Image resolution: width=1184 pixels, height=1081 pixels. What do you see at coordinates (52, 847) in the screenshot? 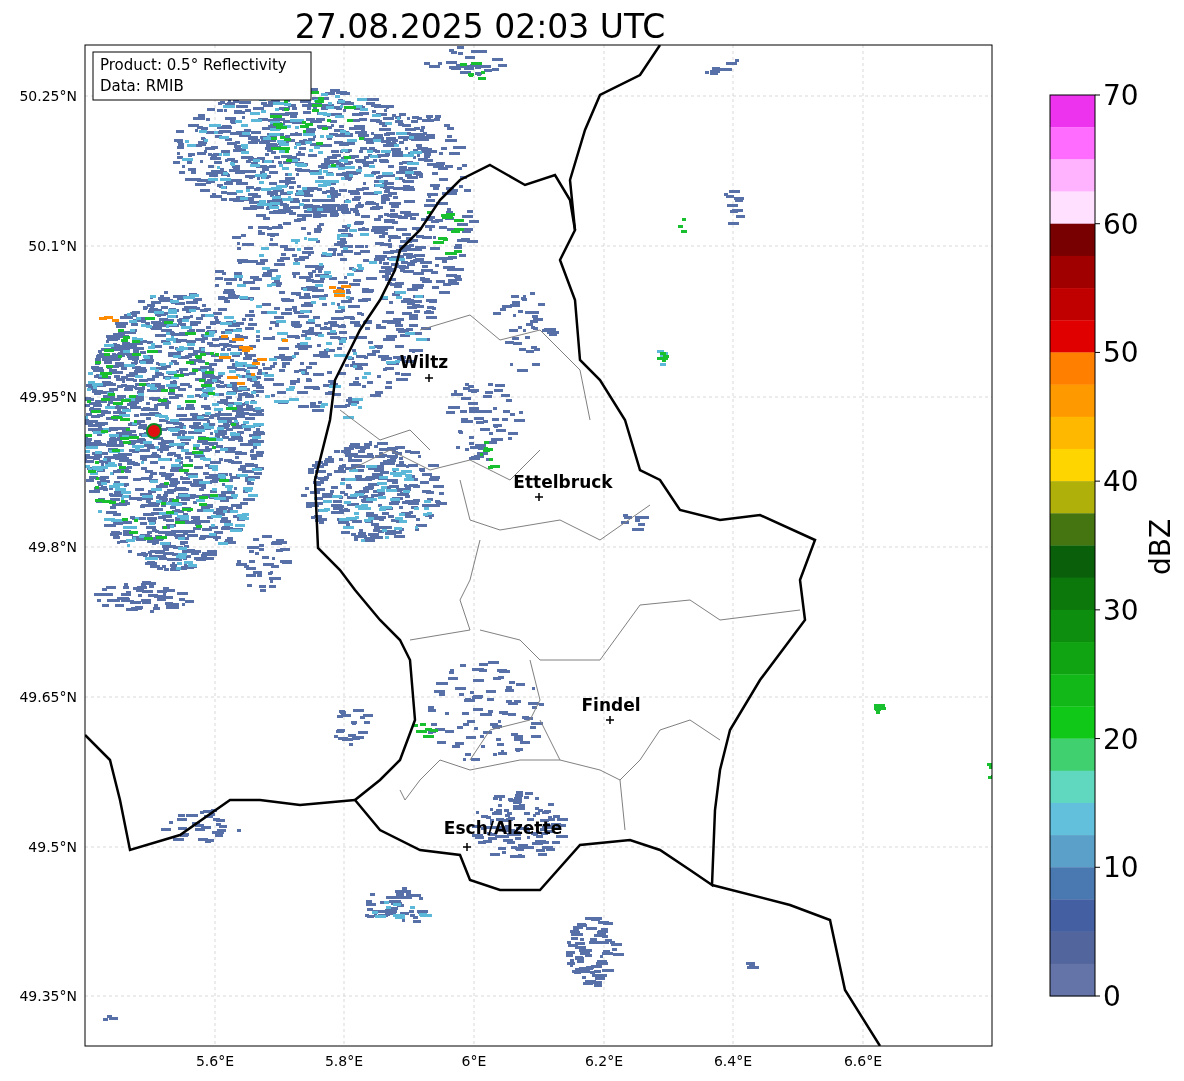
I see `latitude-label: 49.5°N` at bounding box center [52, 847].